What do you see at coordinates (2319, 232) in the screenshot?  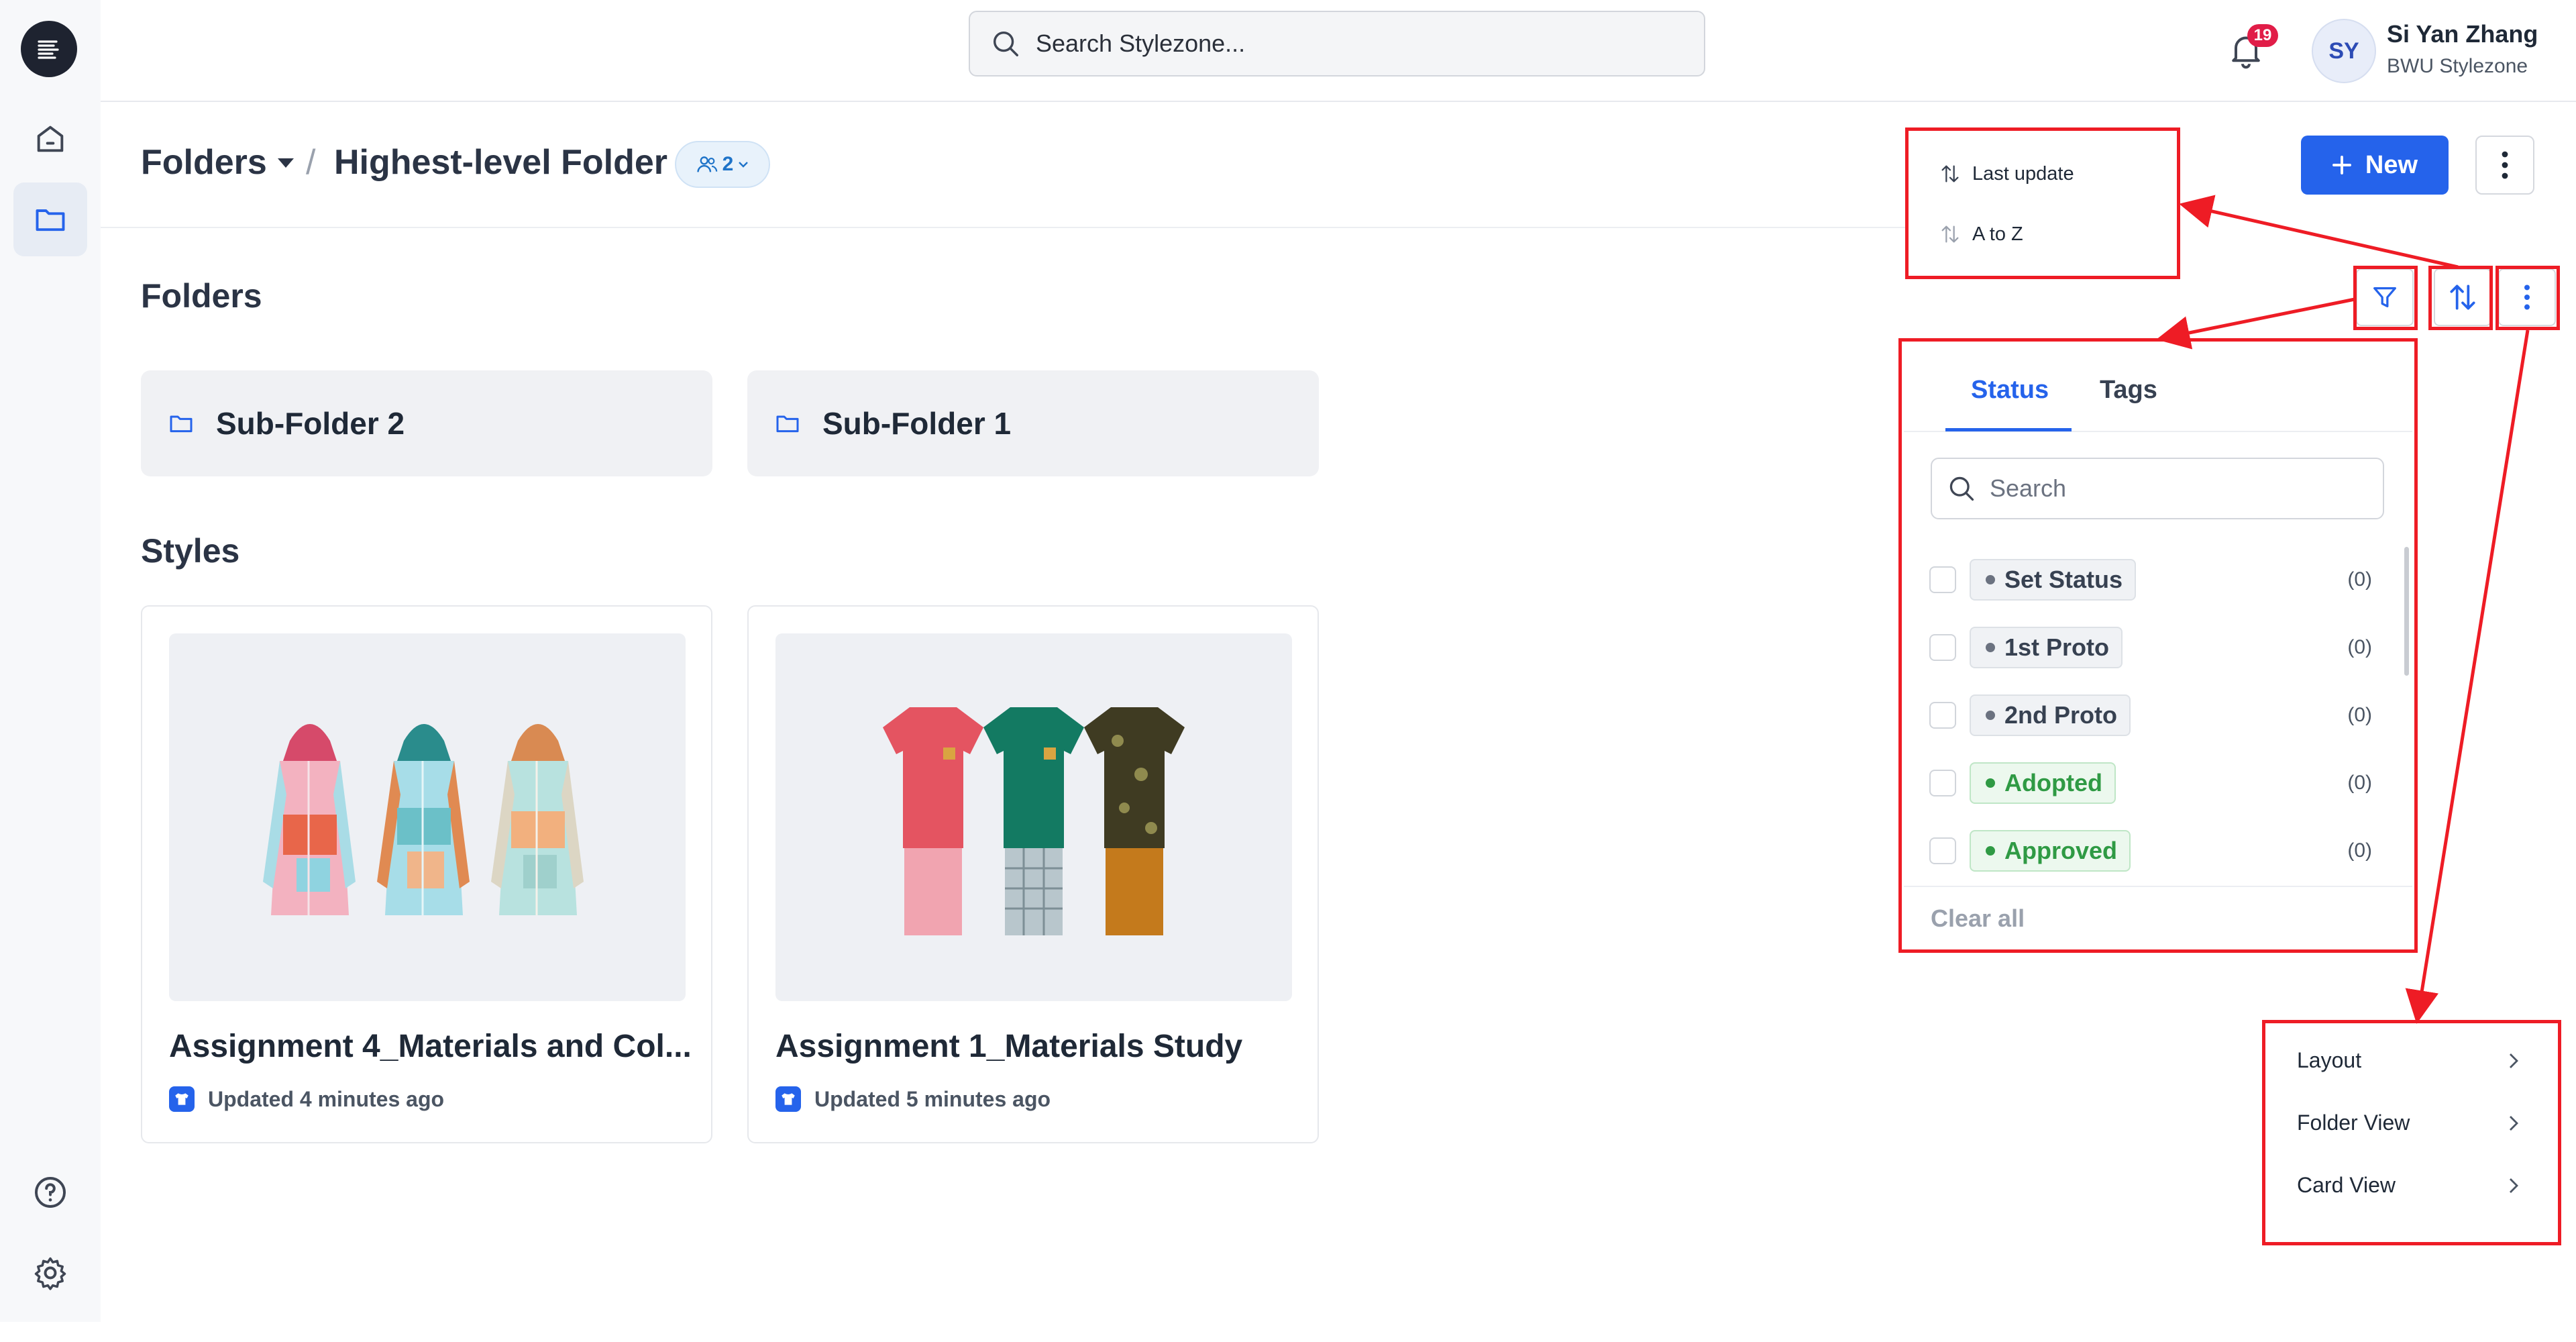 I see `arrow-to-sort-menu` at bounding box center [2319, 232].